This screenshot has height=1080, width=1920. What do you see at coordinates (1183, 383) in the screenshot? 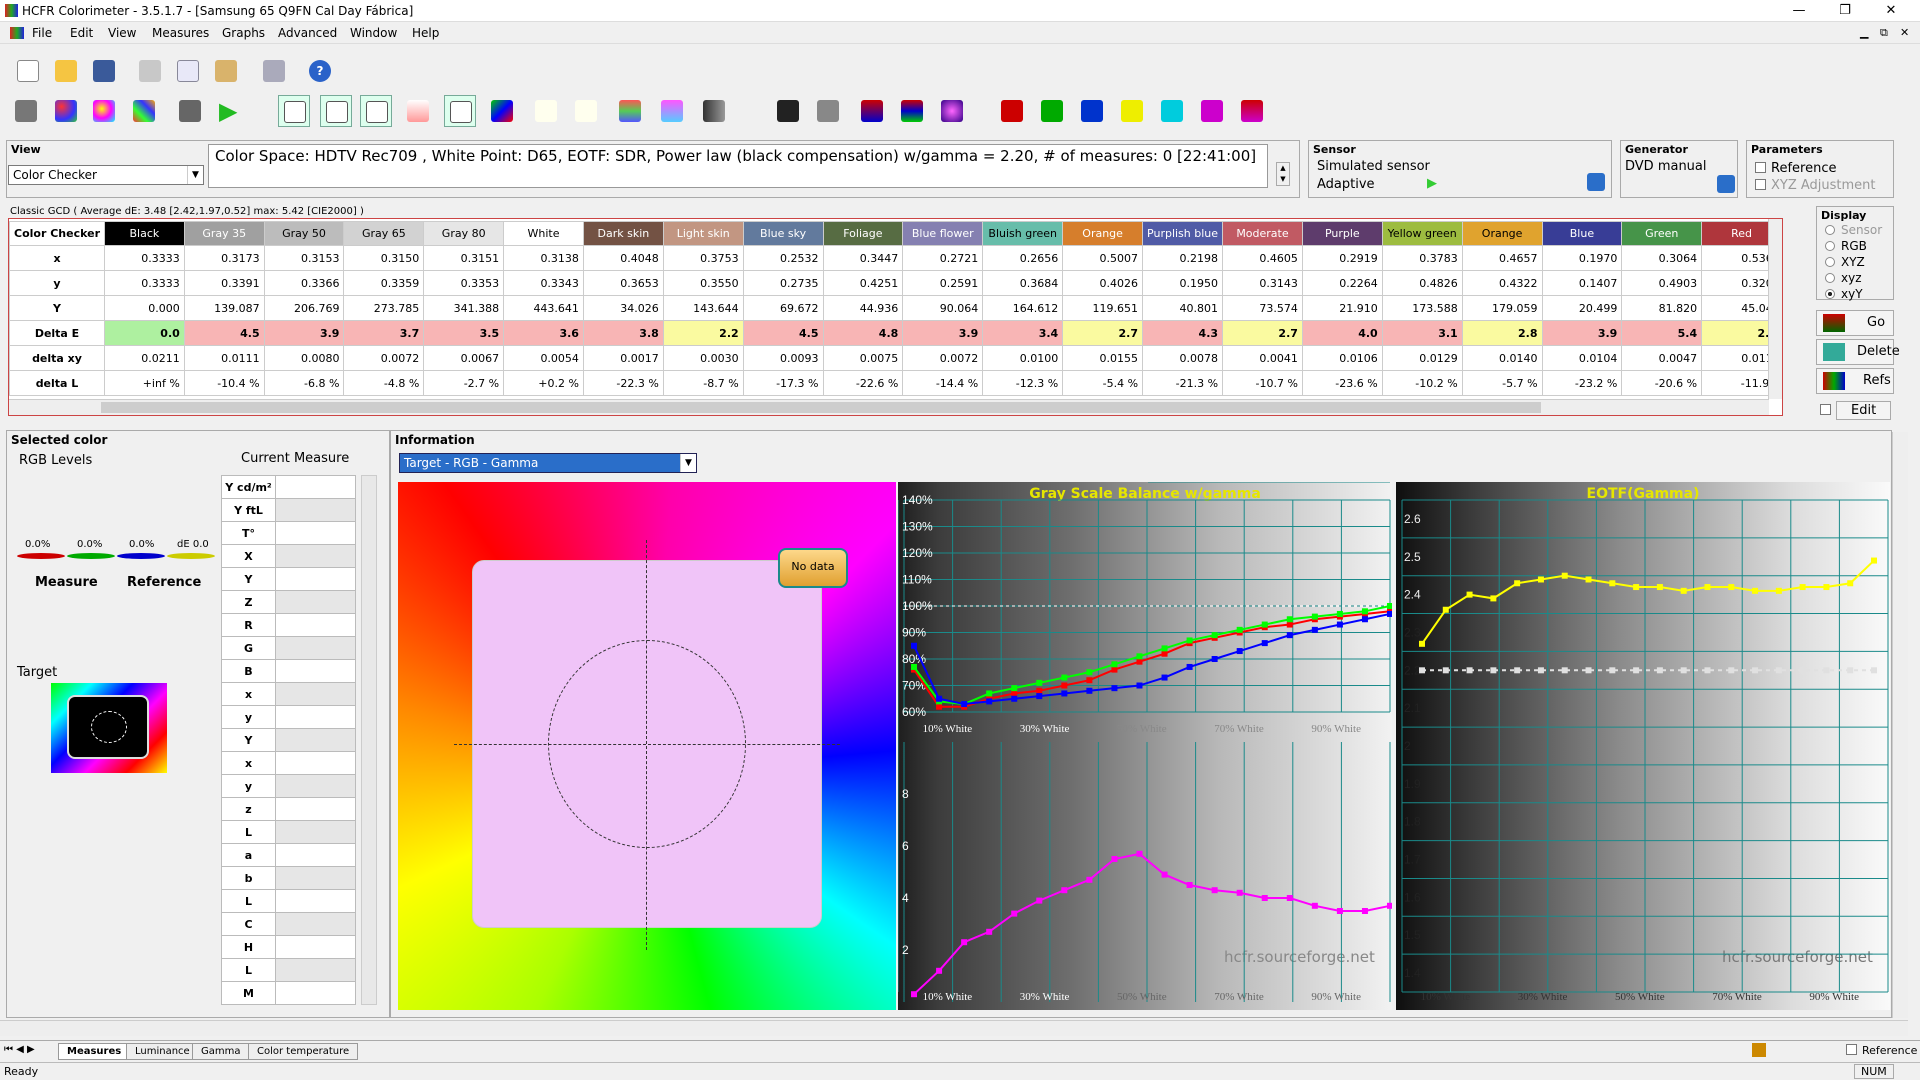
I see `grid-cell: -21.3 %` at bounding box center [1183, 383].